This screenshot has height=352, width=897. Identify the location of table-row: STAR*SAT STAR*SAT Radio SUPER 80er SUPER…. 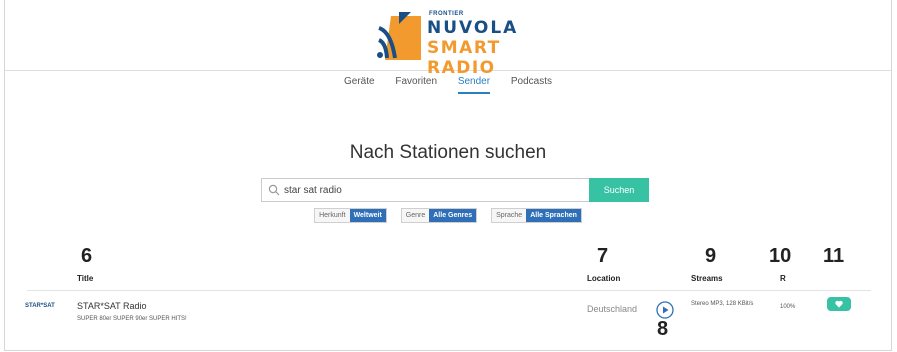
(448, 314).